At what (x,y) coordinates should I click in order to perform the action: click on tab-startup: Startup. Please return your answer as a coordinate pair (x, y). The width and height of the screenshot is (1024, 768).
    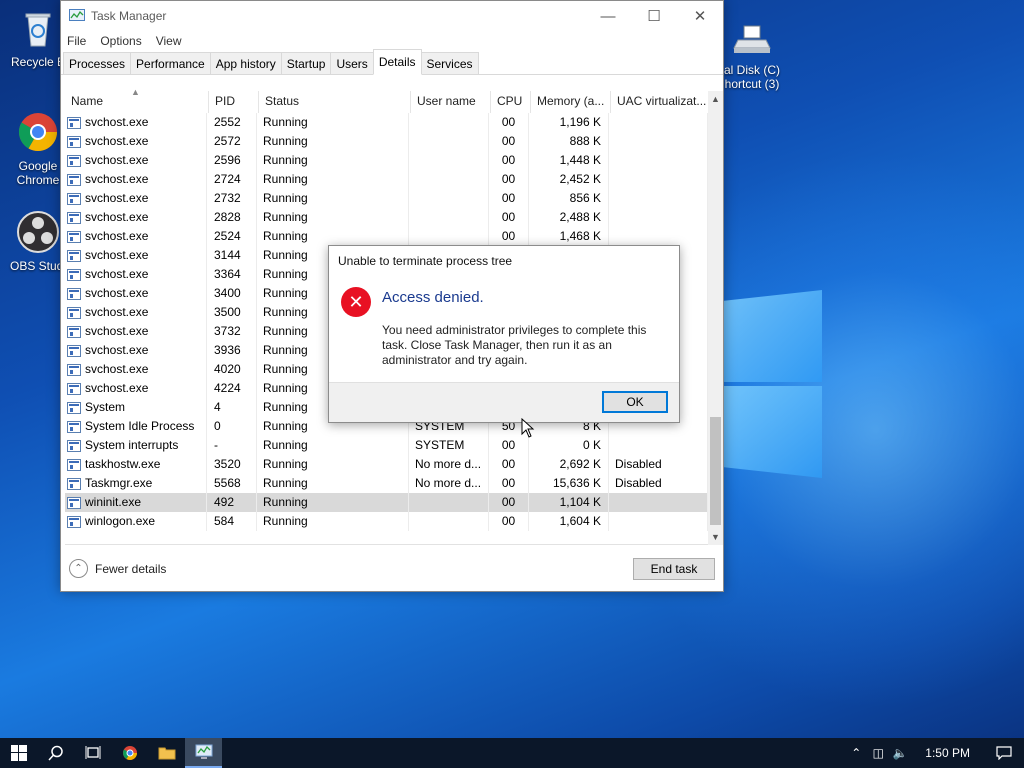
    Looking at the image, I should click on (306, 63).